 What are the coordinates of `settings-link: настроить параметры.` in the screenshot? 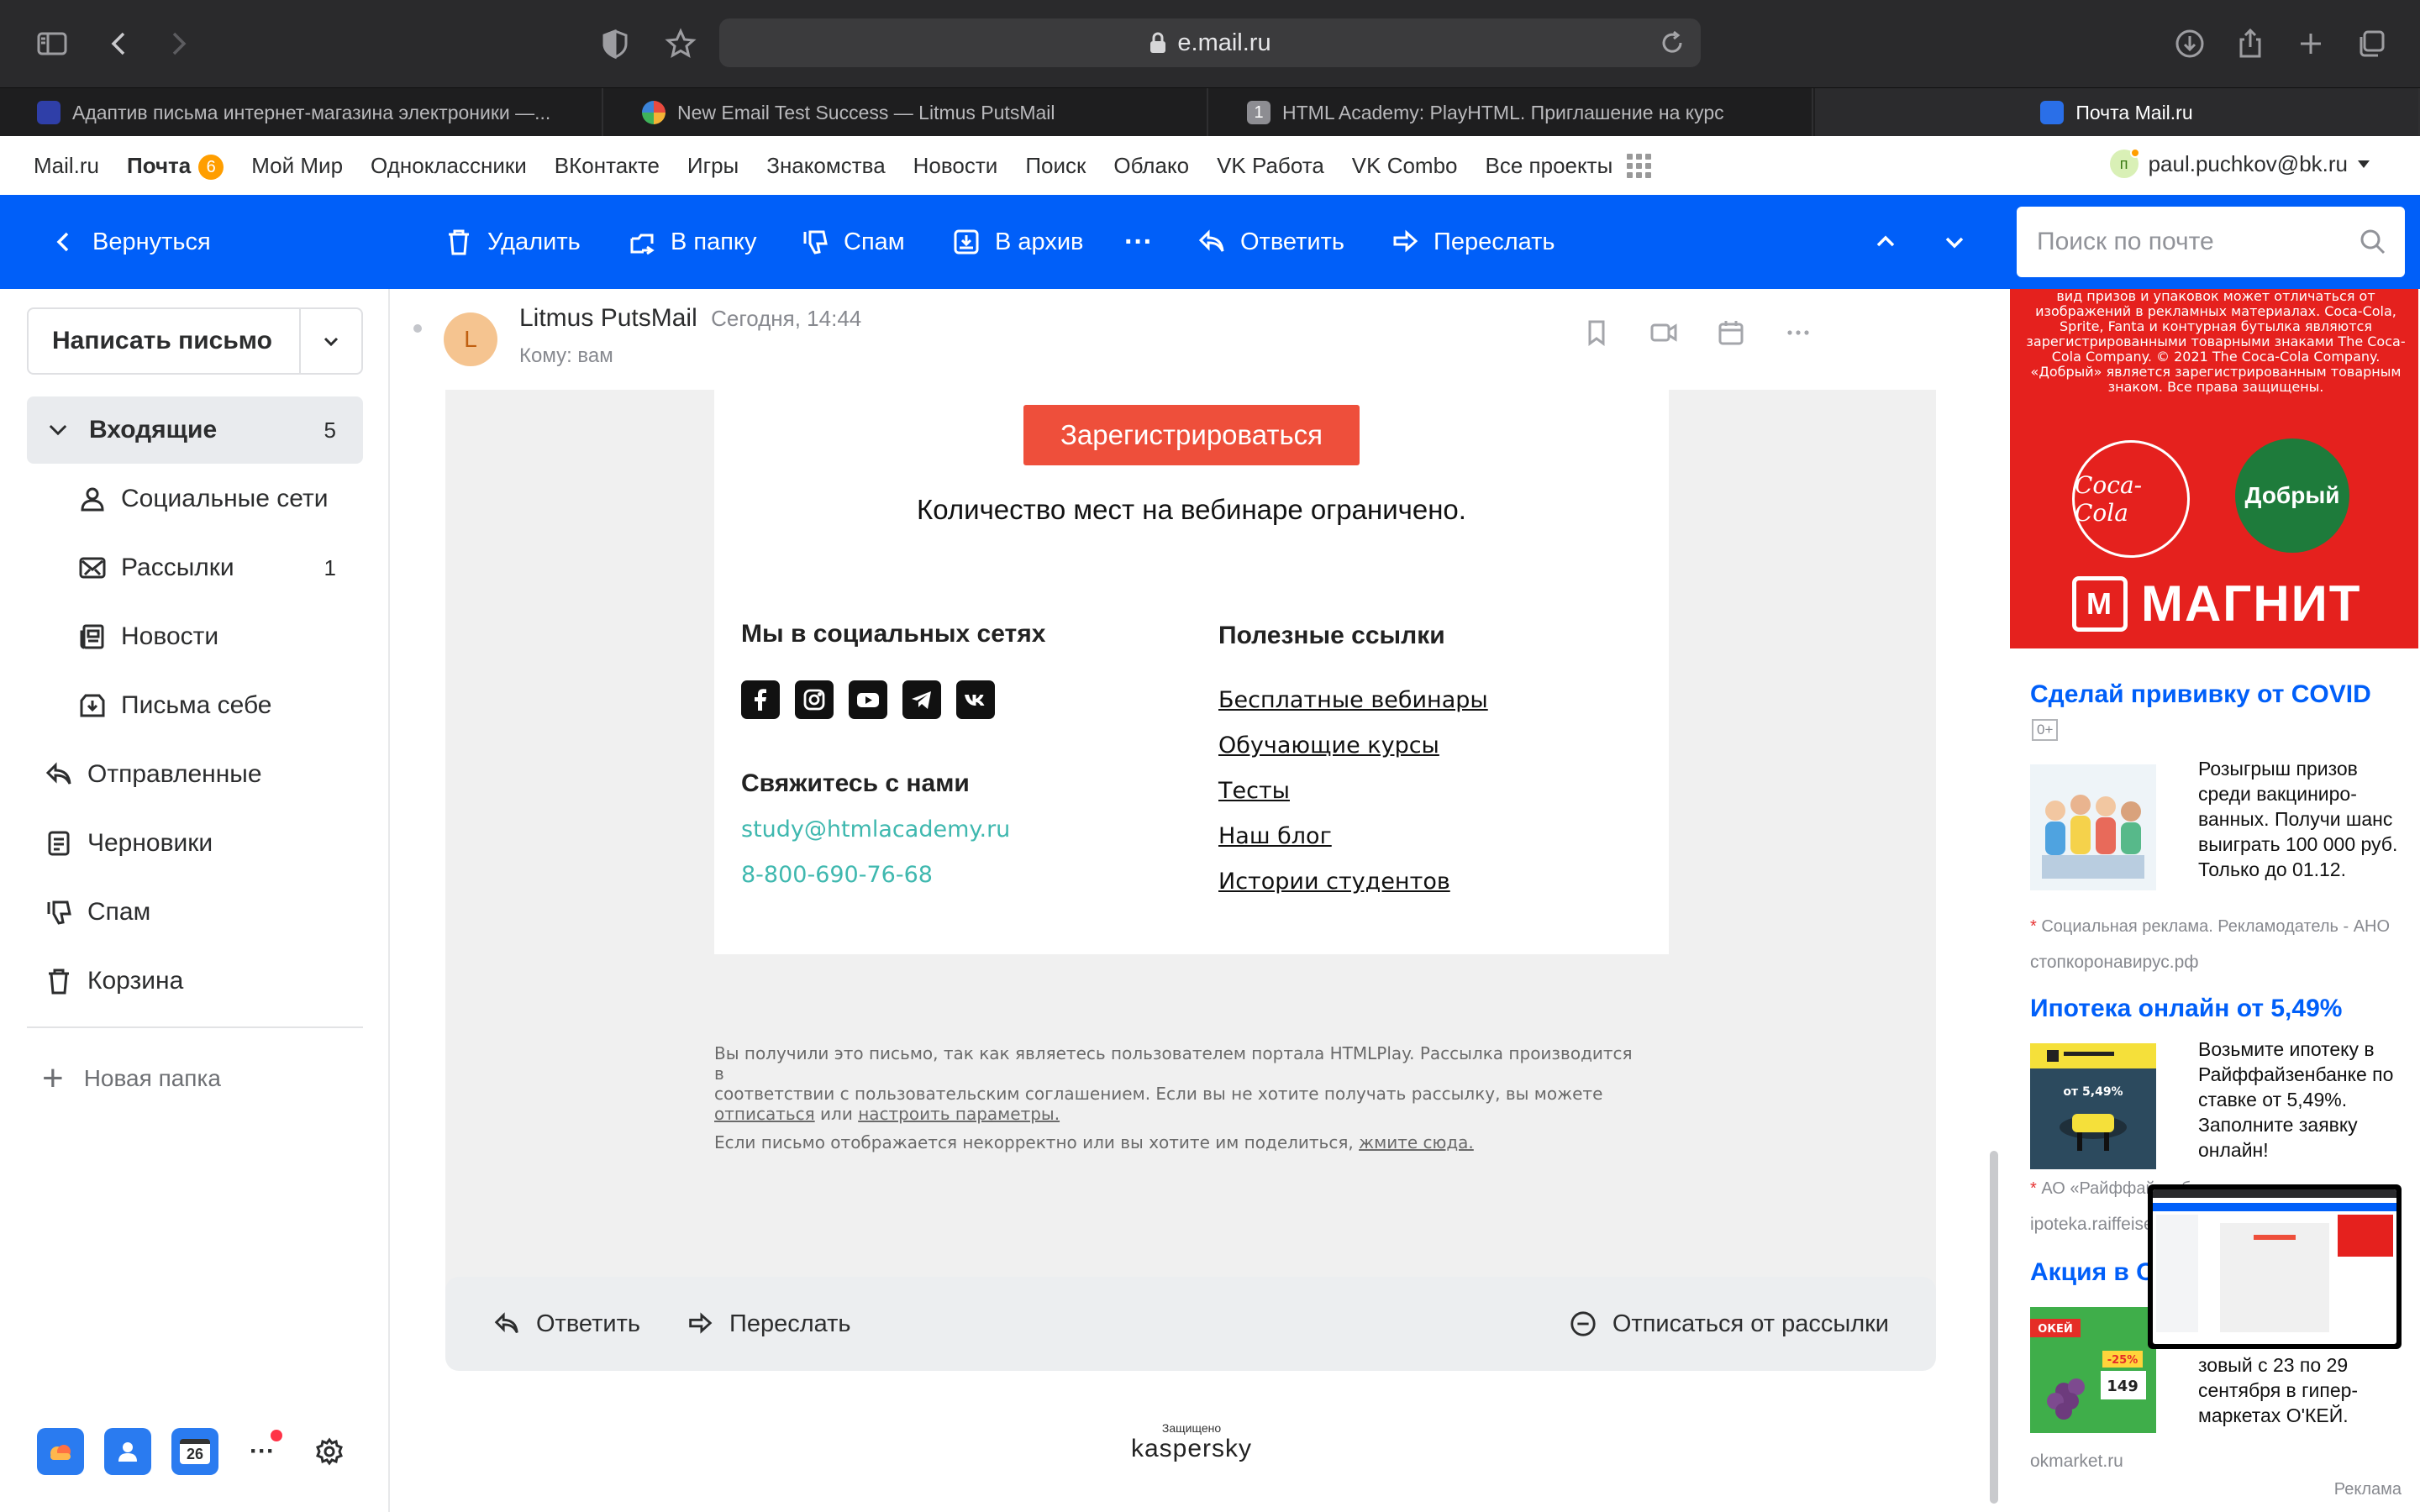 It's located at (959, 1114).